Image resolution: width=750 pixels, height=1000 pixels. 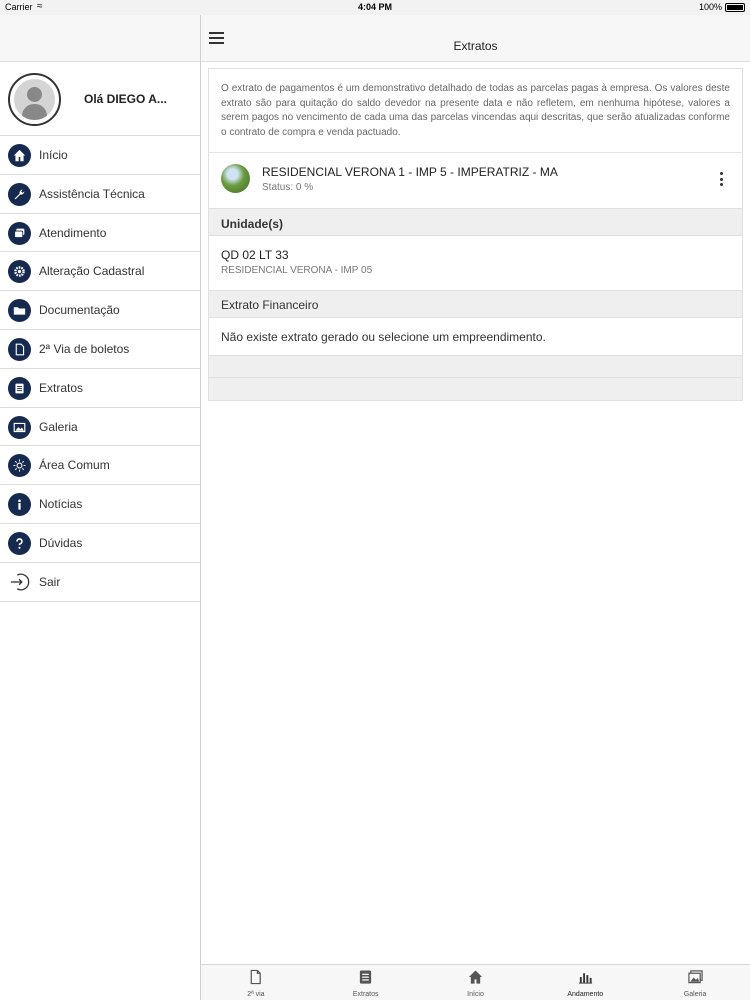 I want to click on page-title: Extratos, so click(x=475, y=46).